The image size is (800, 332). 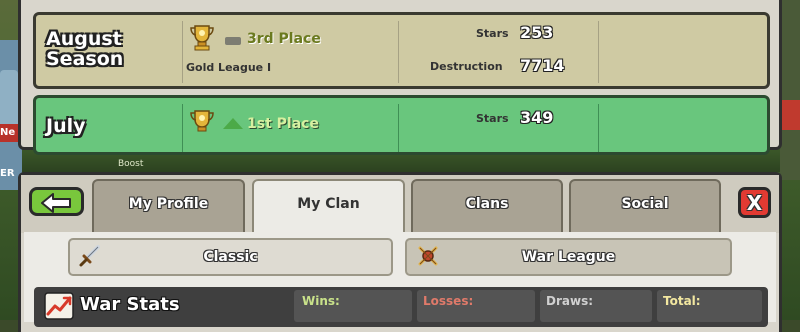 I want to click on total-label: Total:, so click(x=682, y=301).